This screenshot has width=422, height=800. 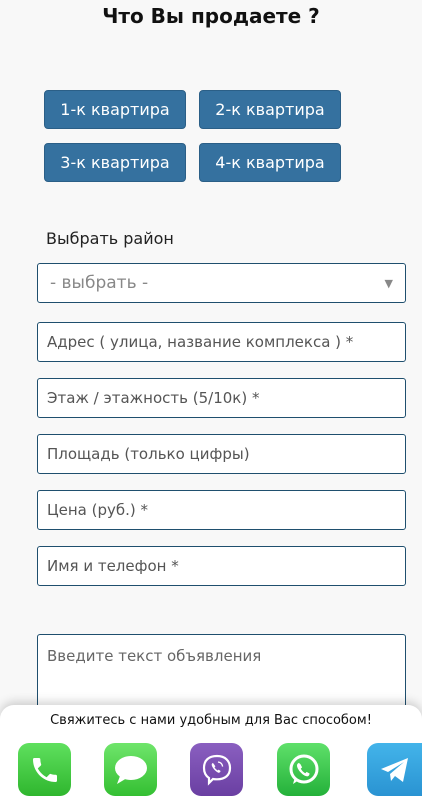 I want to click on district-select-value: - выбрать -, so click(x=99, y=283).